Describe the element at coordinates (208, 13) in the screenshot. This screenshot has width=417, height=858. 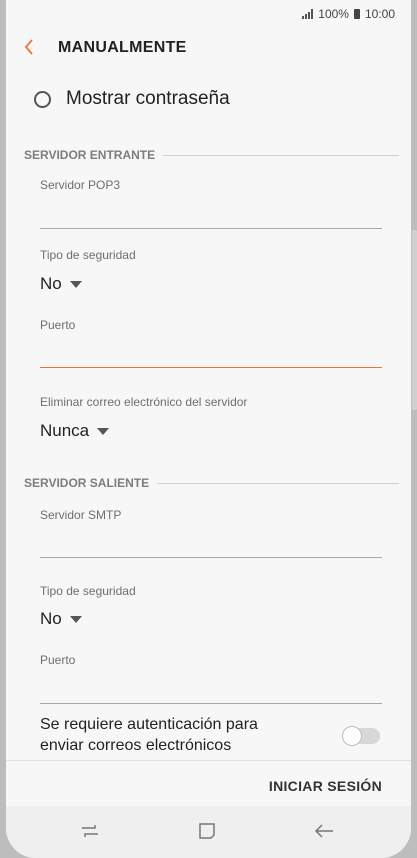
I see `status-bar: 100% 10:00` at that location.